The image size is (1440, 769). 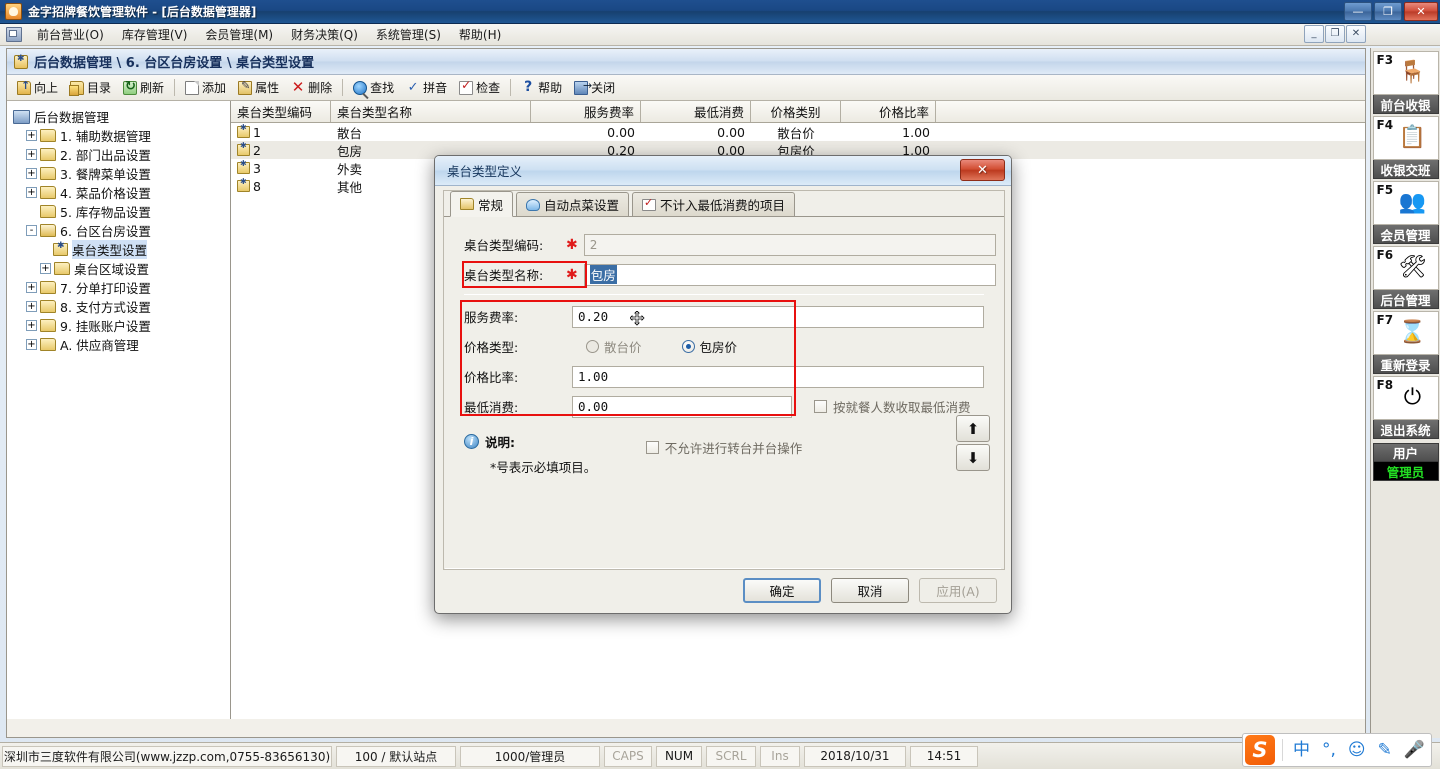 What do you see at coordinates (121, 211) in the screenshot?
I see `tree-item-inventory-items: 5. 库存物品设置` at bounding box center [121, 211].